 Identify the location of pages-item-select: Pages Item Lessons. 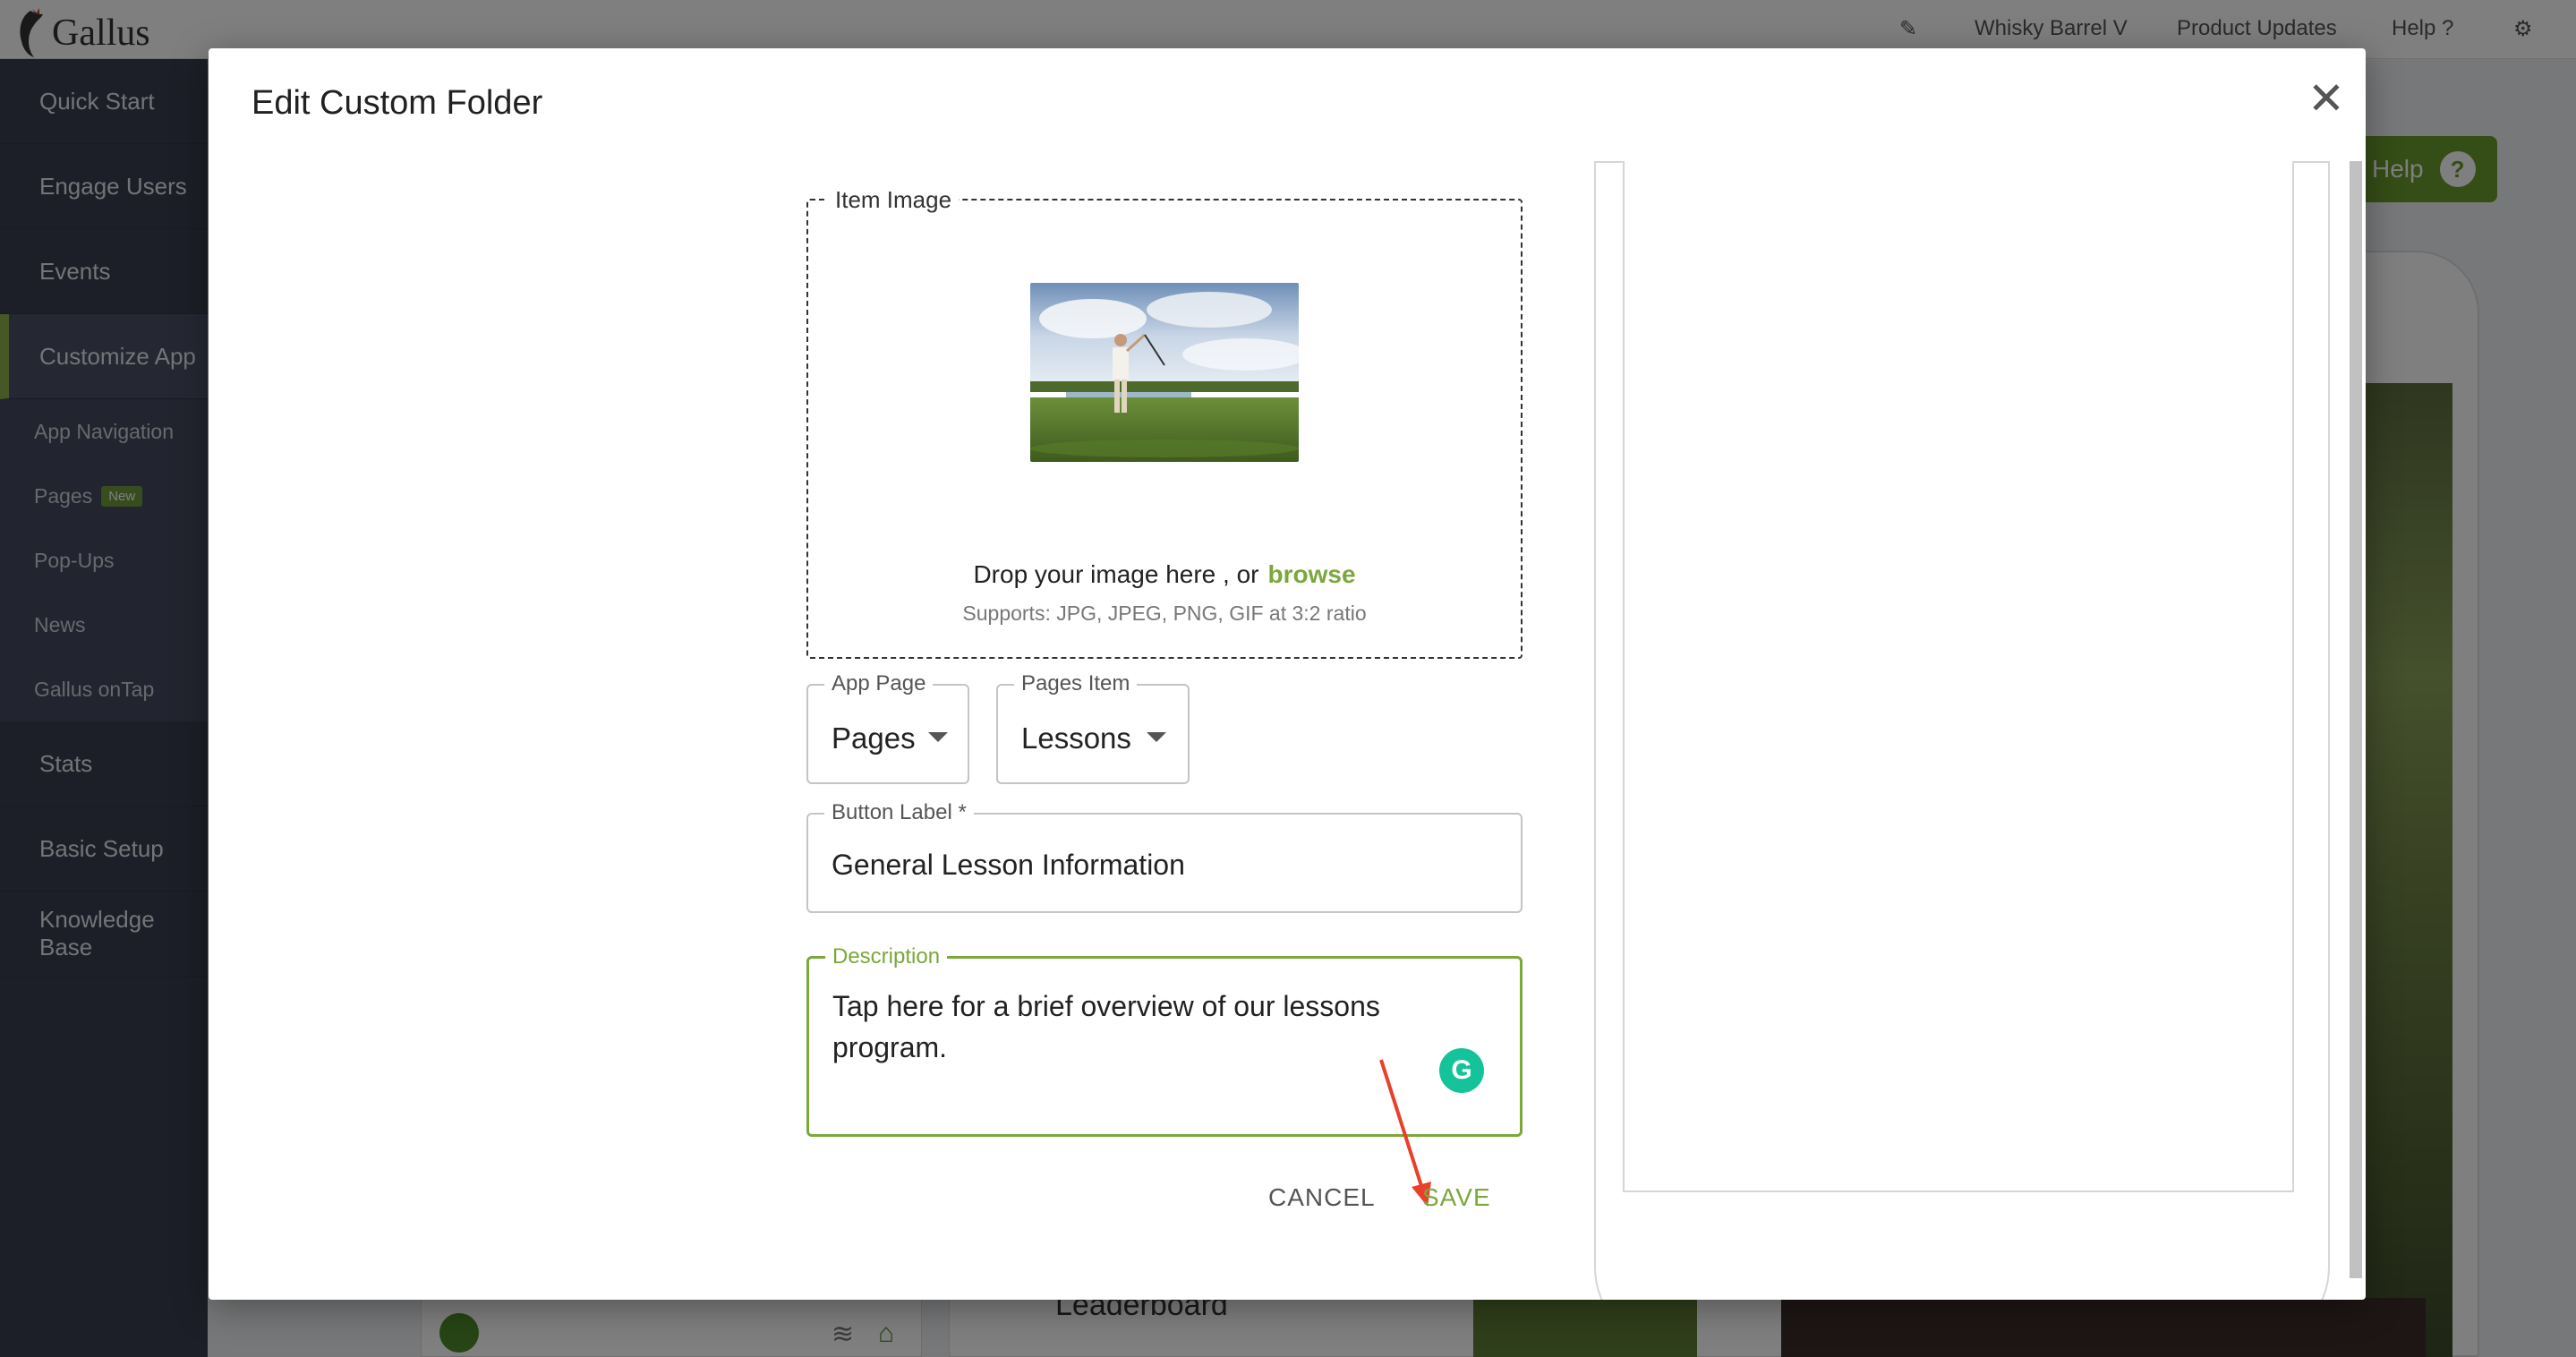
(1093, 727).